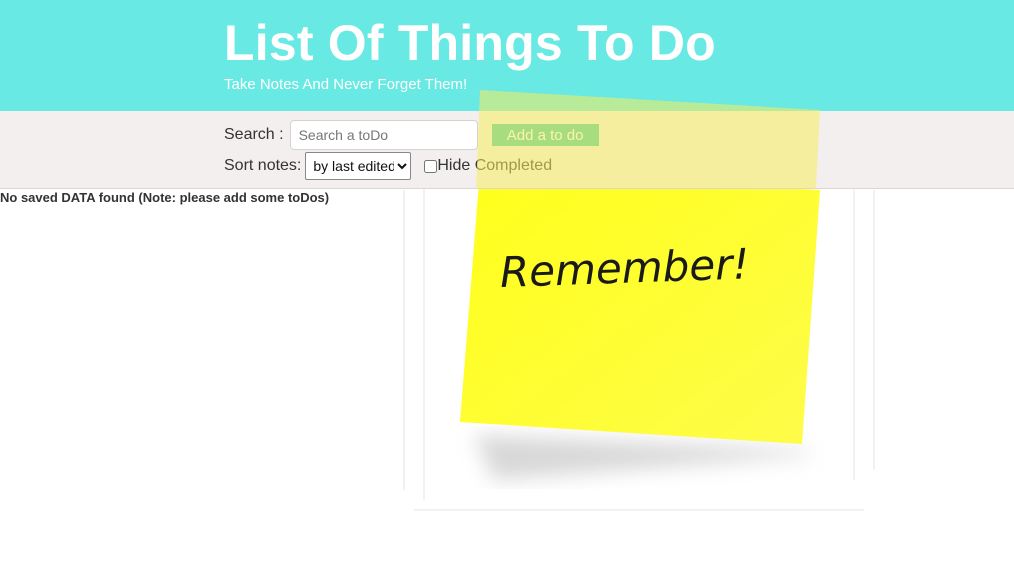 This screenshot has width=1014, height=570. What do you see at coordinates (254, 134) in the screenshot?
I see `search-label: Search :` at bounding box center [254, 134].